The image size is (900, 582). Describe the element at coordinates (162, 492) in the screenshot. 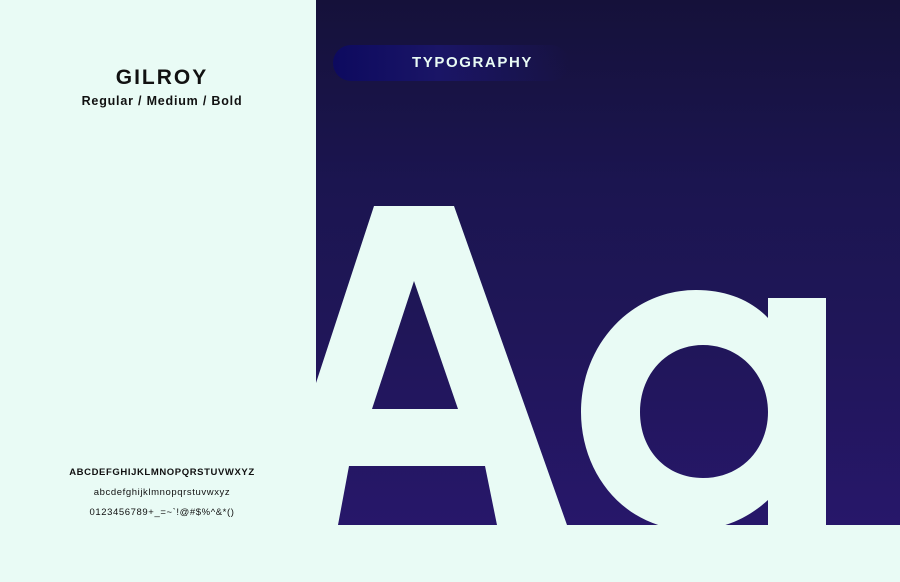

I see `charset-lowercase: abcdefghijklmnopqrstuvwxyz` at that location.